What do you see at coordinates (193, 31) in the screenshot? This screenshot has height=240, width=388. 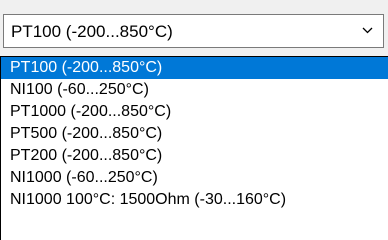 I see `sensor-type-combobox: PT100 (-200...850°C)` at bounding box center [193, 31].